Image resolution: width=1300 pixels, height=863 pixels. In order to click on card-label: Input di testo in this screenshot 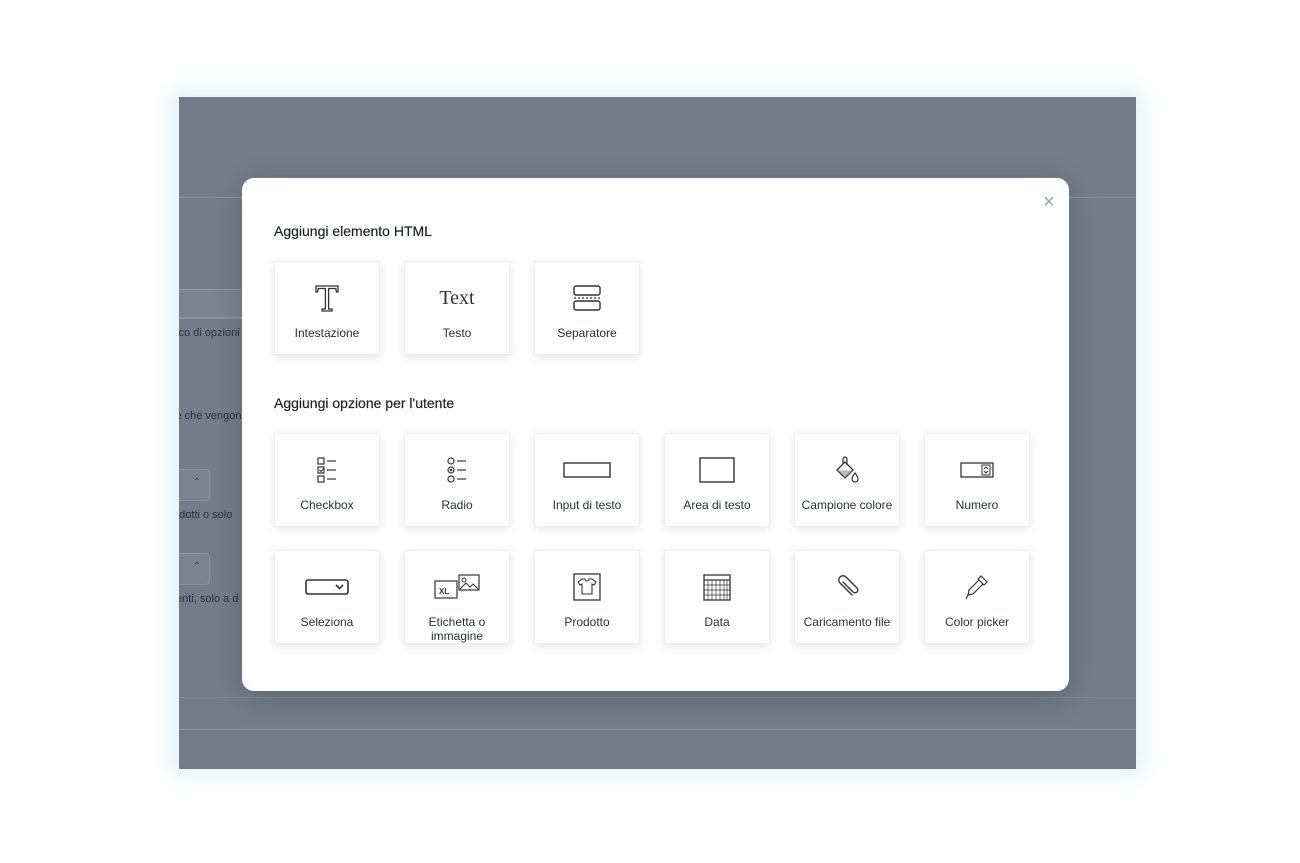, I will do `click(587, 505)`.